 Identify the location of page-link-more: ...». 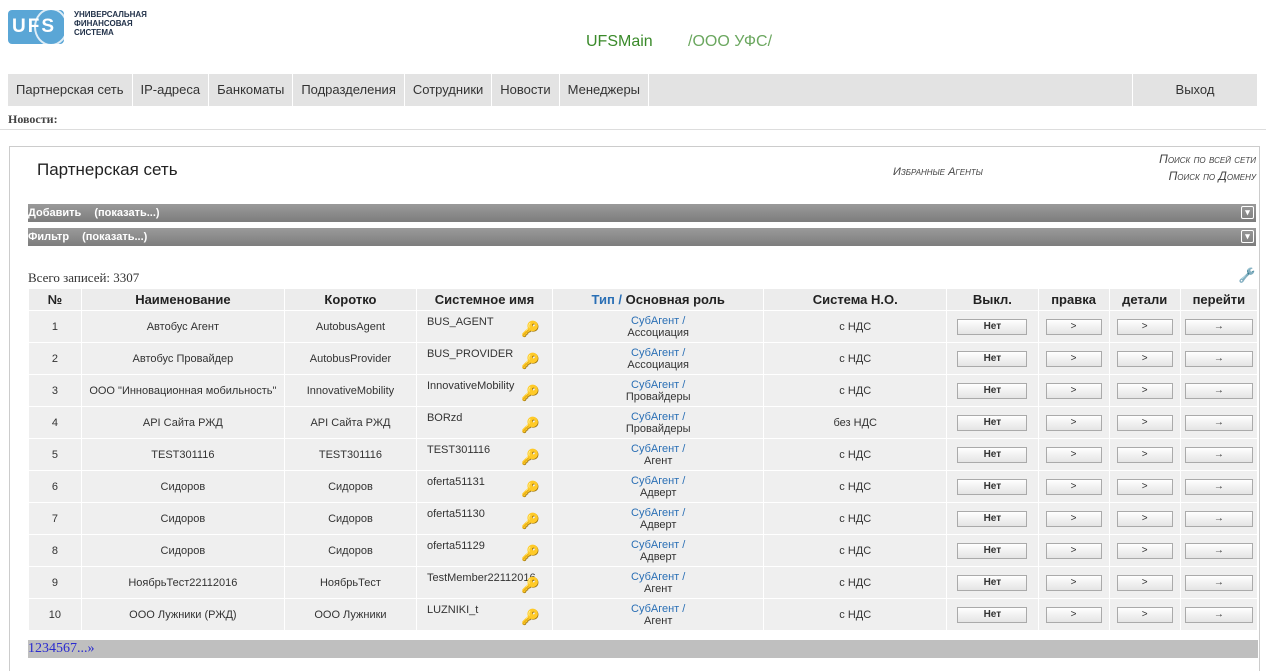
(86, 648).